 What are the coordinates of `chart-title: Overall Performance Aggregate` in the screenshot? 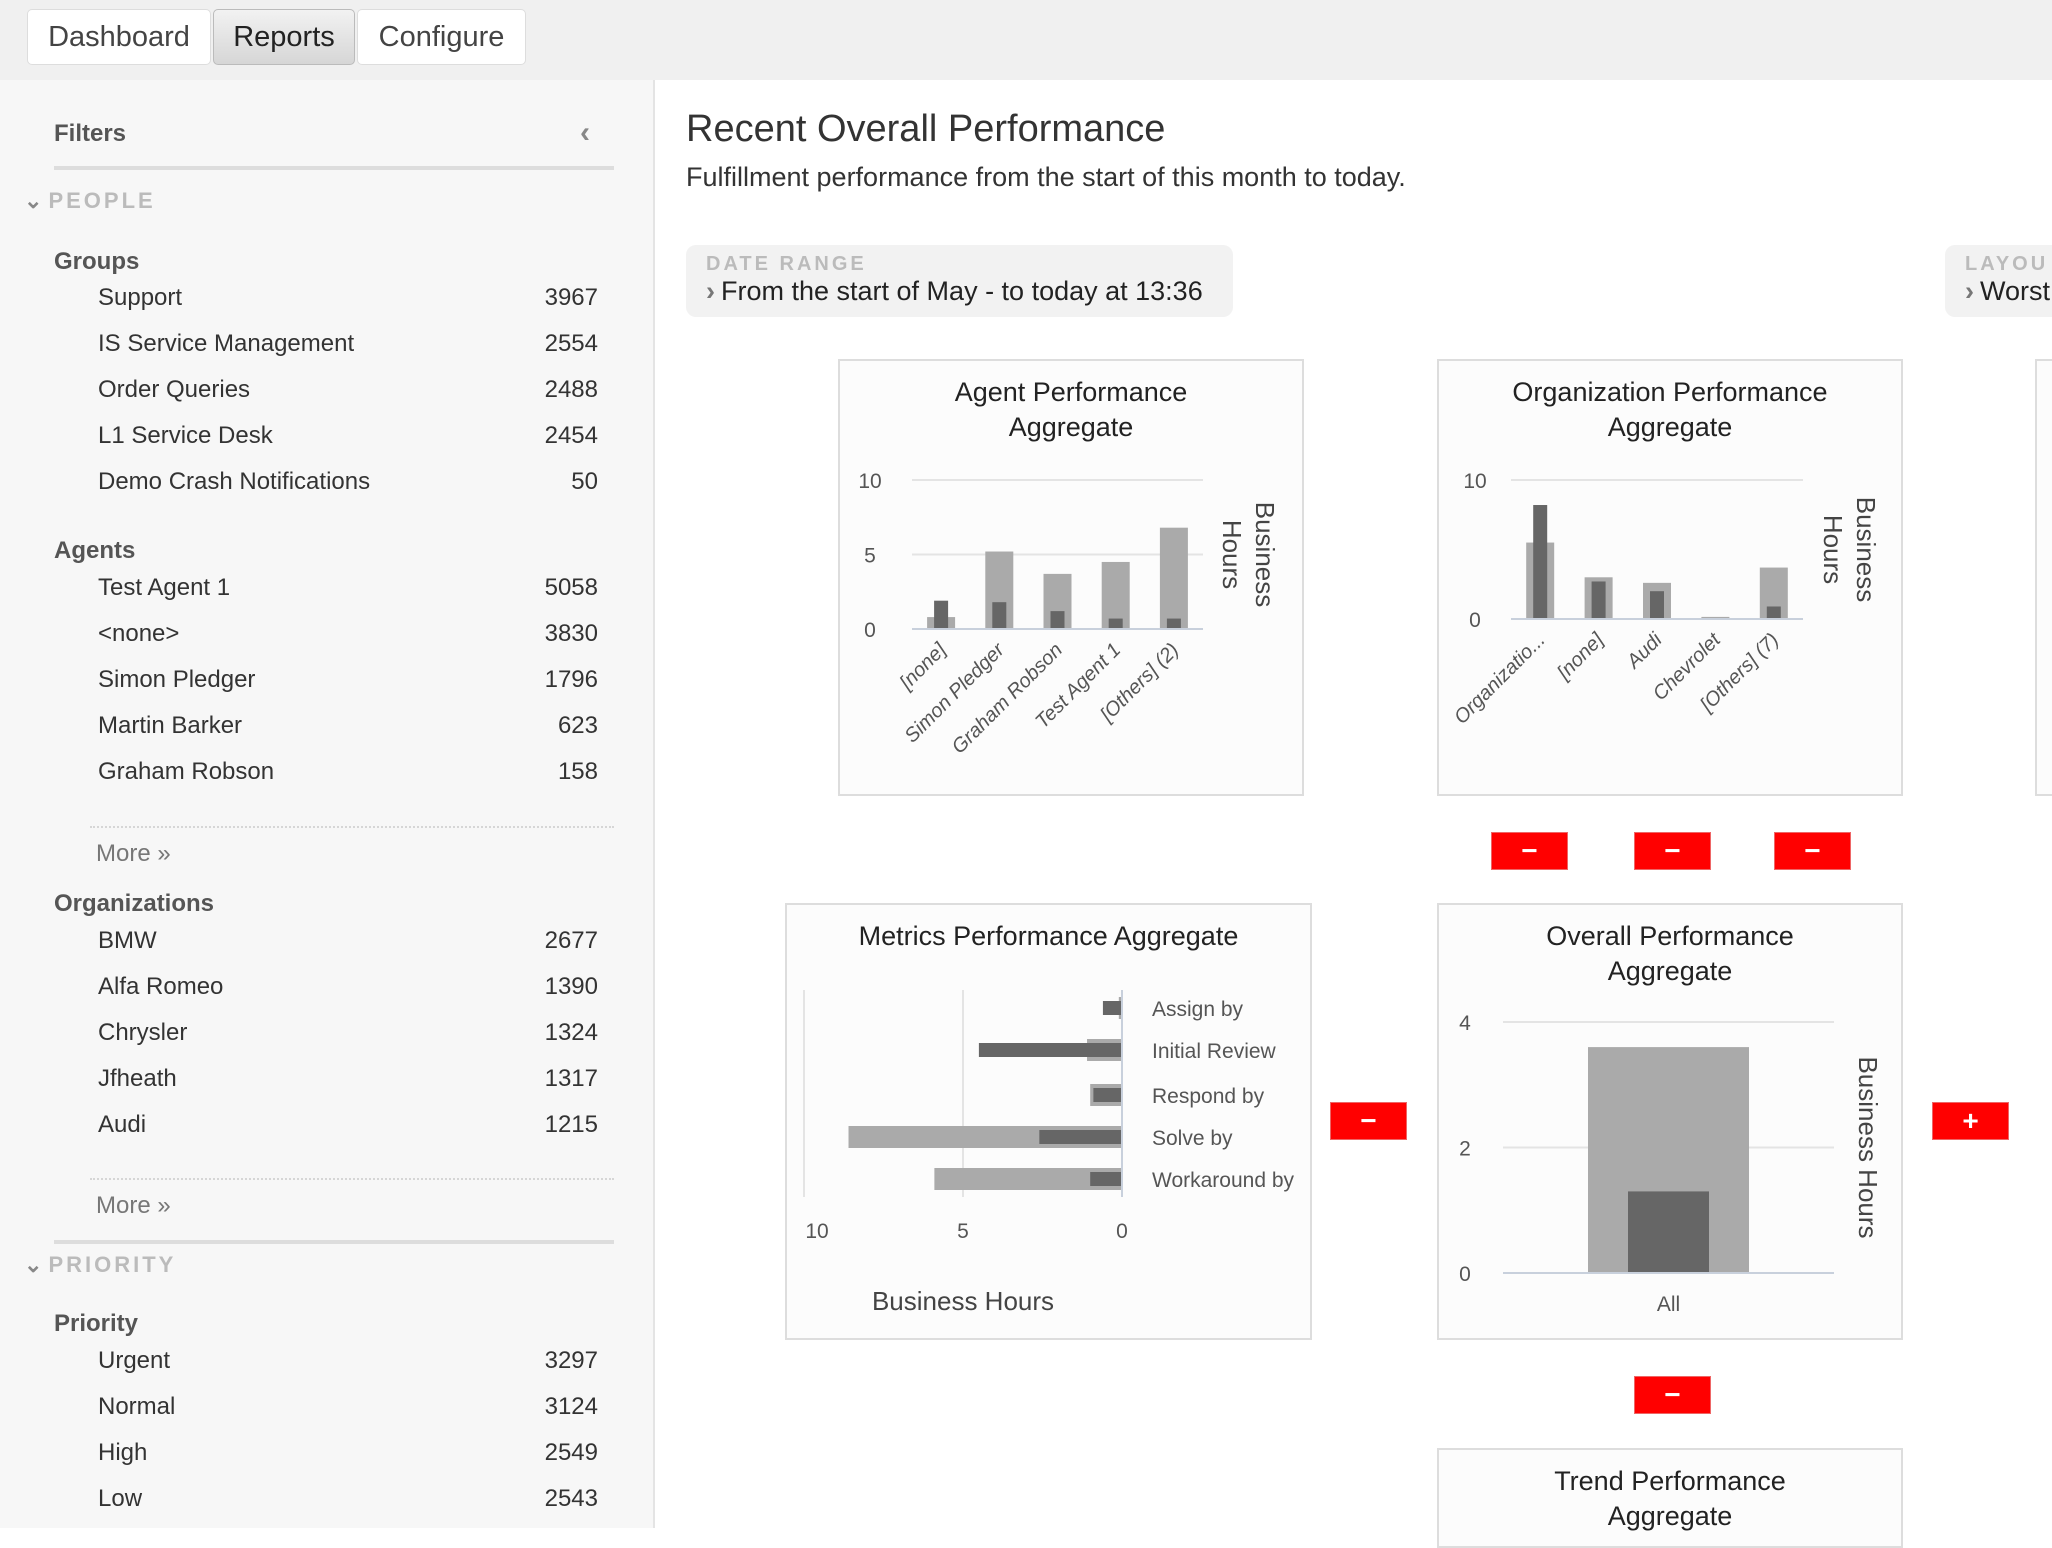 It's located at (1670, 953).